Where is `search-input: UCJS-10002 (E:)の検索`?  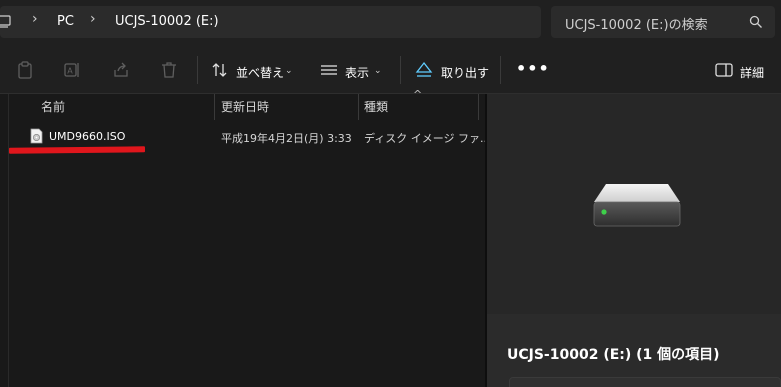 search-input: UCJS-10002 (E:)の検索 is located at coordinates (663, 22).